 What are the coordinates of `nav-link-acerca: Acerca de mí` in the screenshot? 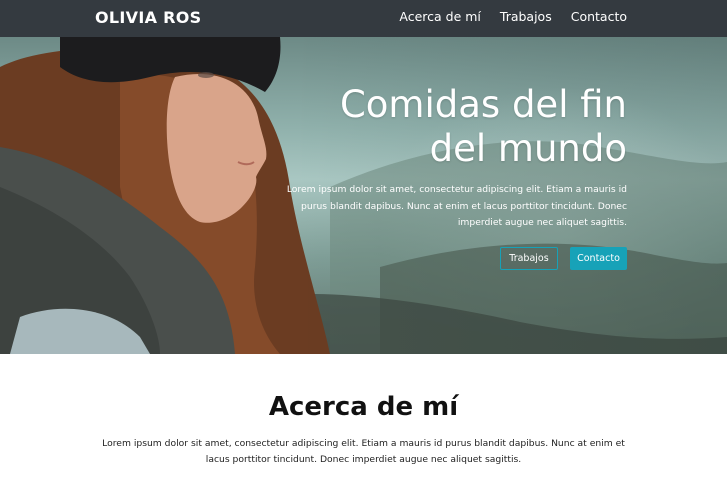 It's located at (440, 16).